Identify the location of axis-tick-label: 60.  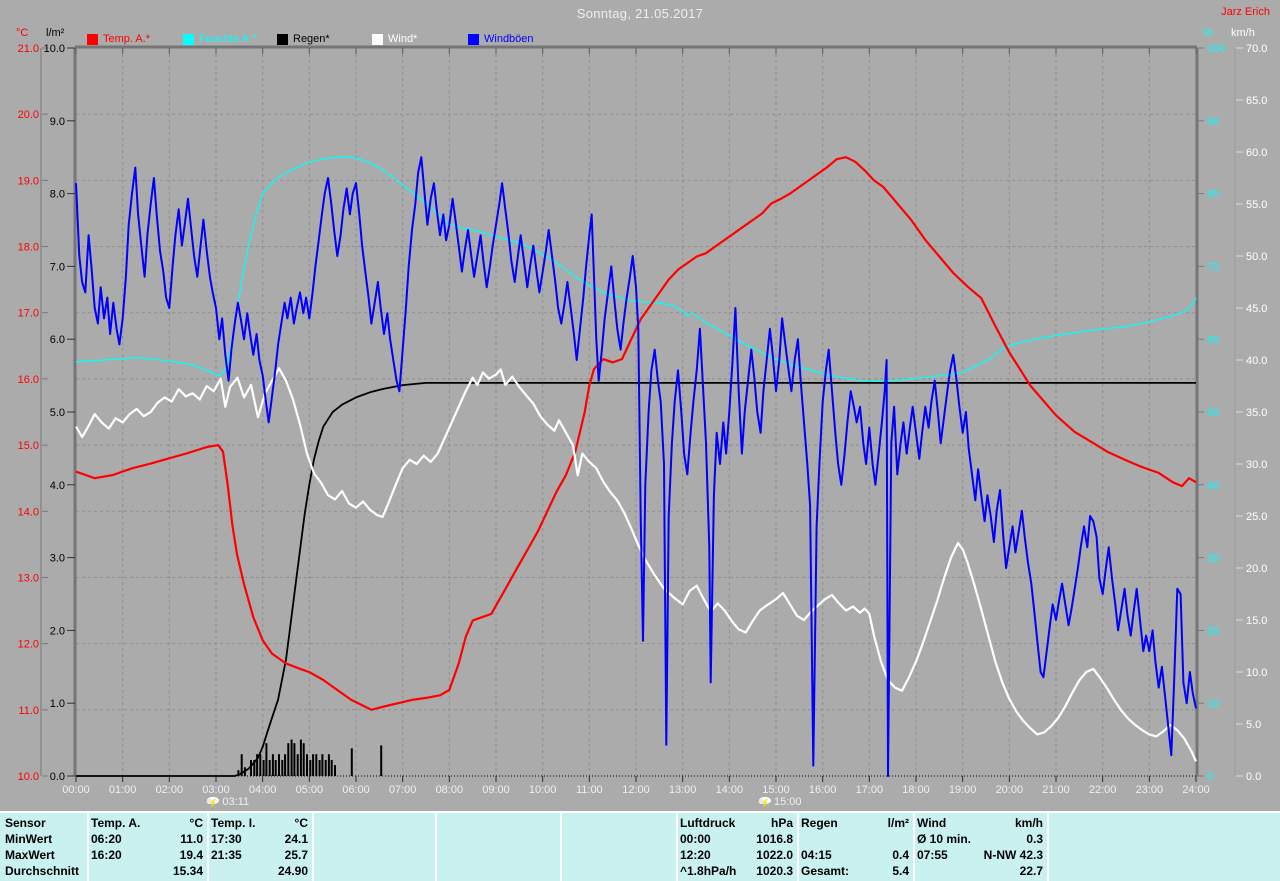
(1213, 340).